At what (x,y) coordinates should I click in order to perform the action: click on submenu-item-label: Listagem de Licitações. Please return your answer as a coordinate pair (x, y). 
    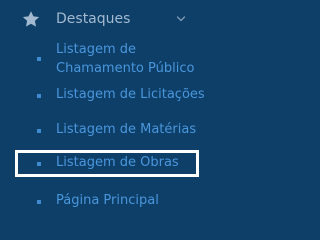
    Looking at the image, I should click on (130, 94).